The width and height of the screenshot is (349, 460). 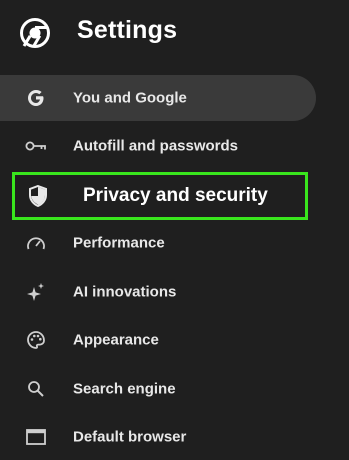 I want to click on sidebar-item-label: AI innovations, so click(x=125, y=292).